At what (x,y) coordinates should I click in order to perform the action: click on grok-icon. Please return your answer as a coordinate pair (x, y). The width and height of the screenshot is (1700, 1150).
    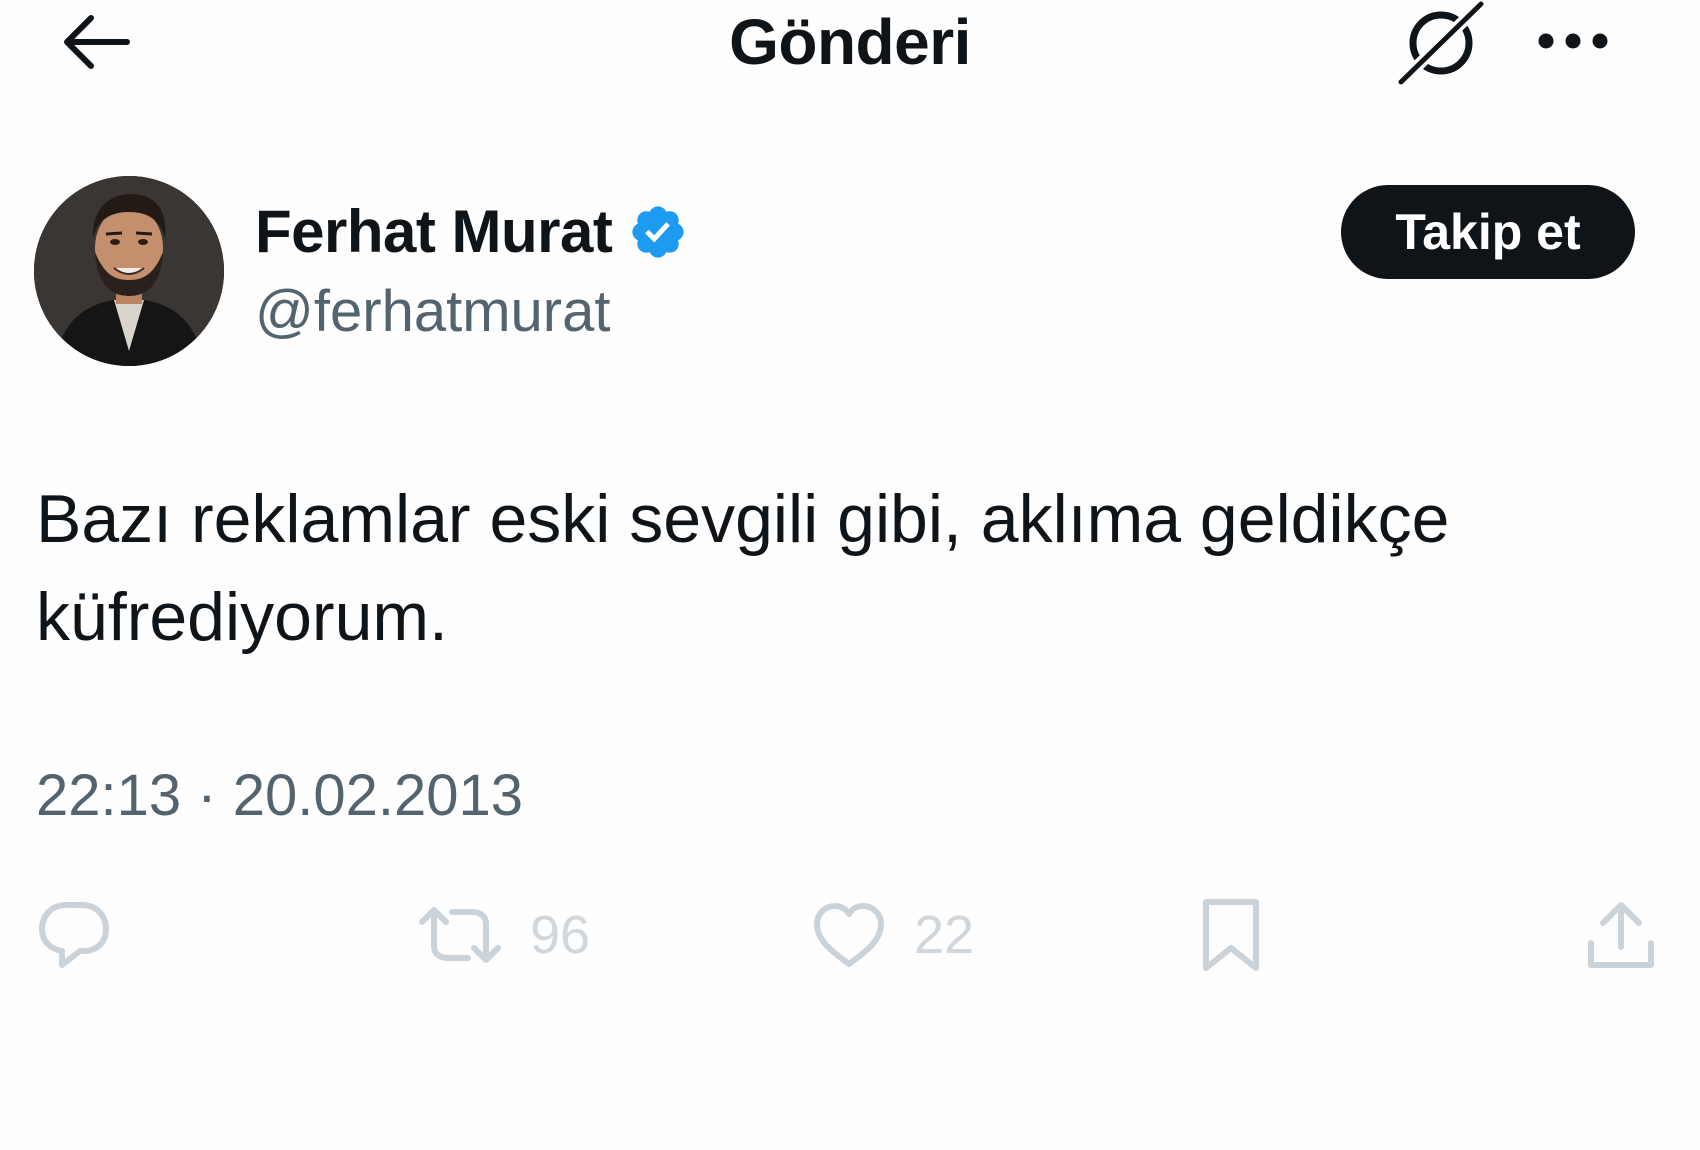
    Looking at the image, I should click on (1441, 43).